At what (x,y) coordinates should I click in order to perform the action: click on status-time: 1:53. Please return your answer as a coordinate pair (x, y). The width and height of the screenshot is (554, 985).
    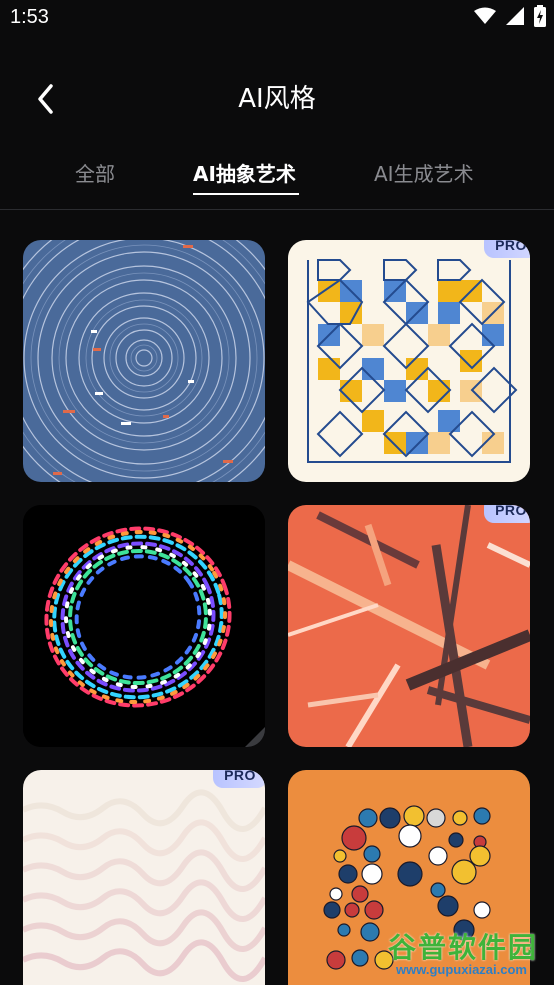
    Looking at the image, I should click on (29, 17).